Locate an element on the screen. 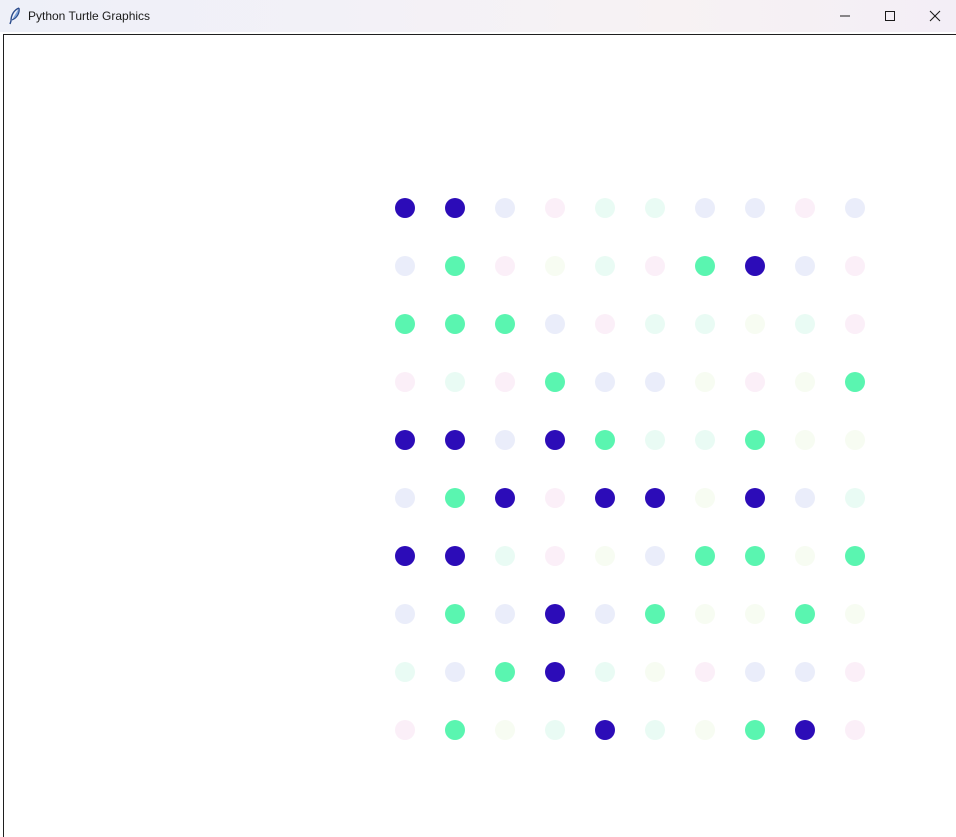  dot-r4-c7 is located at coordinates (705, 382).